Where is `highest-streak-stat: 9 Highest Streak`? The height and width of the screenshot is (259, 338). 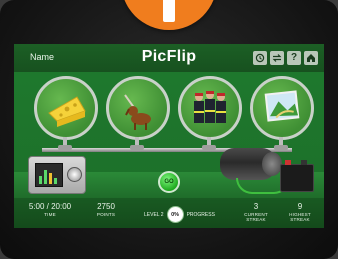 highest-streak-stat: 9 Highest Streak is located at coordinates (300, 212).